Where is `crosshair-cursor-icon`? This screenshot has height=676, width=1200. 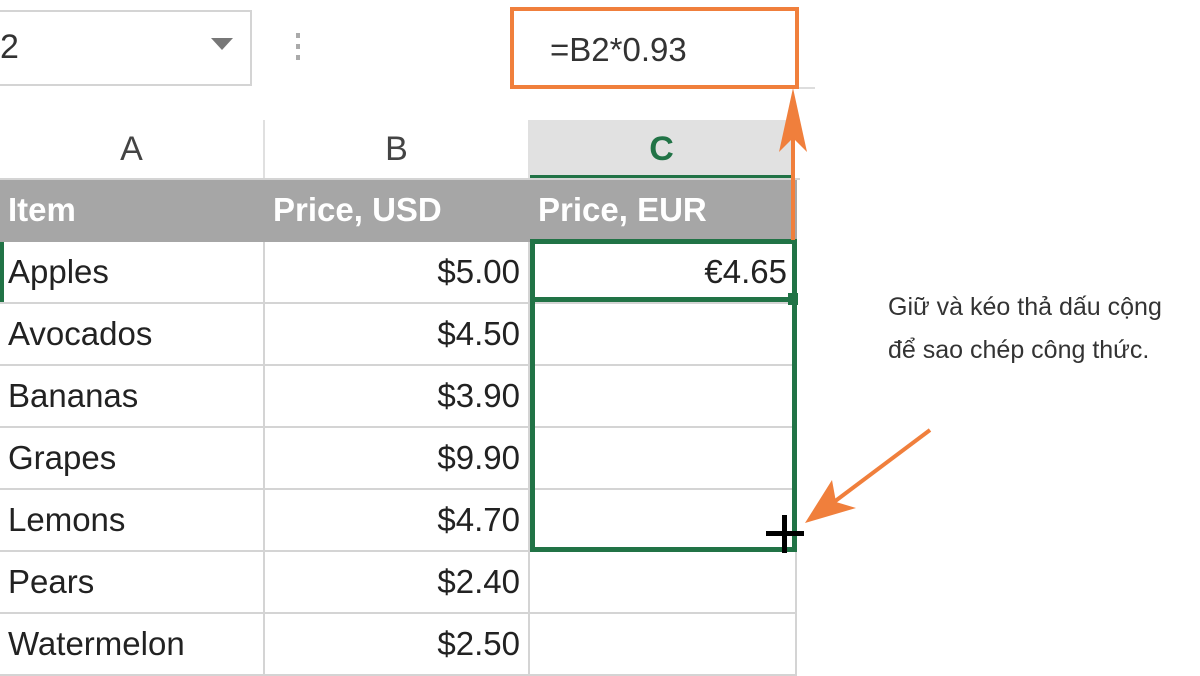 crosshair-cursor-icon is located at coordinates (785, 534).